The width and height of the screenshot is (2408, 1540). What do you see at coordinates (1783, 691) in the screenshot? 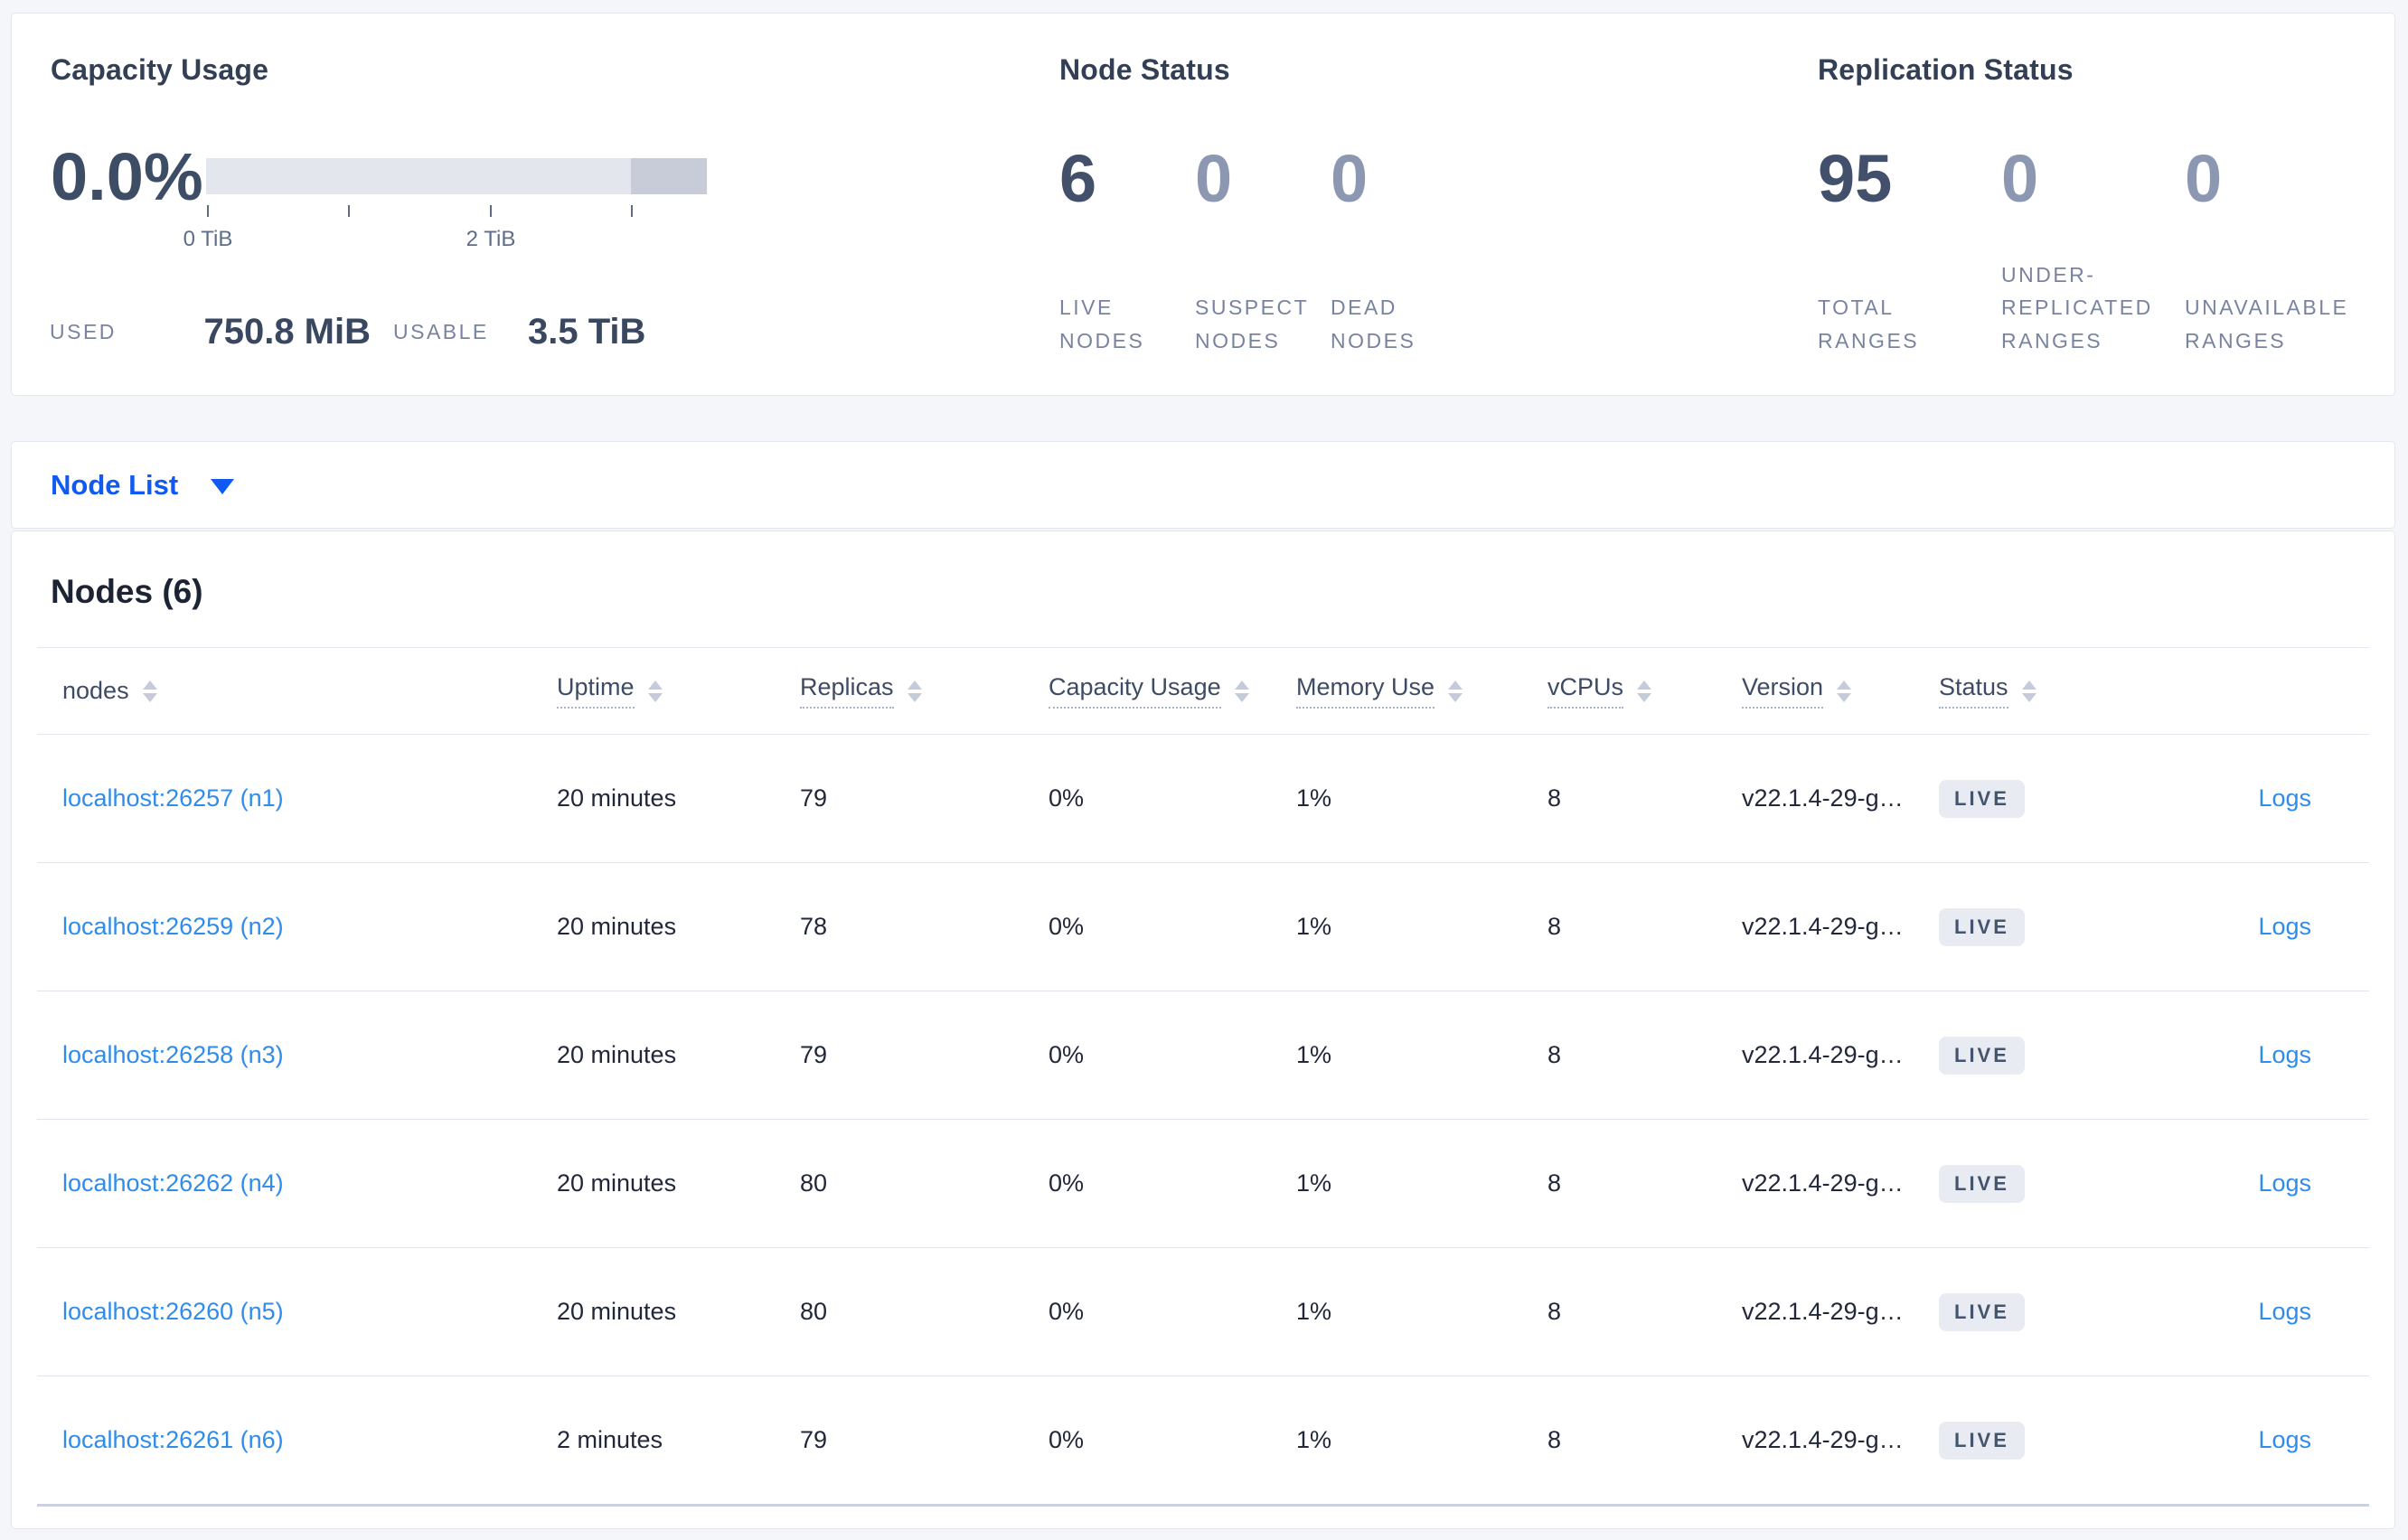
I see `column-header-label: Version` at bounding box center [1783, 691].